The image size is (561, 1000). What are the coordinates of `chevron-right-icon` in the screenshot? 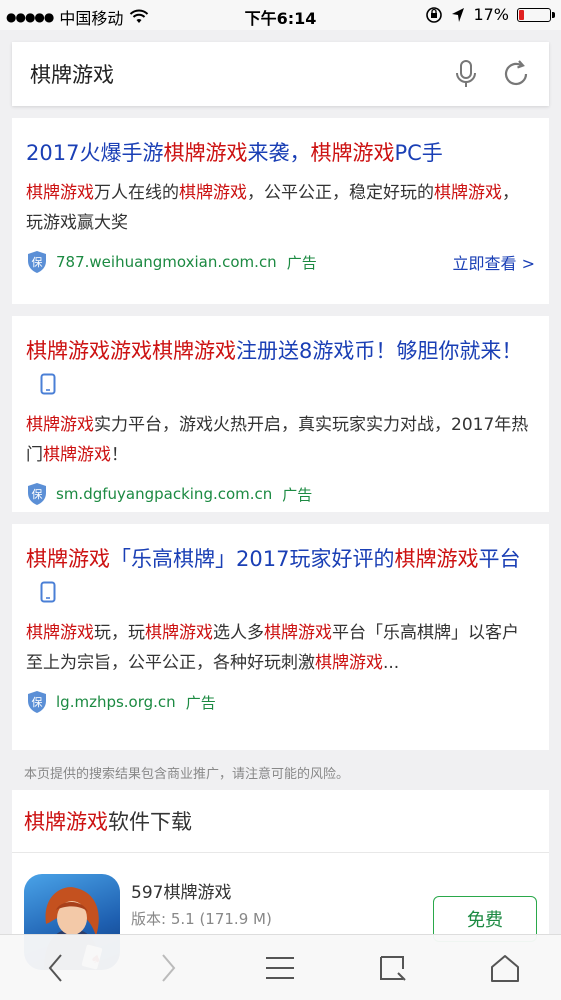 It's located at (169, 967).